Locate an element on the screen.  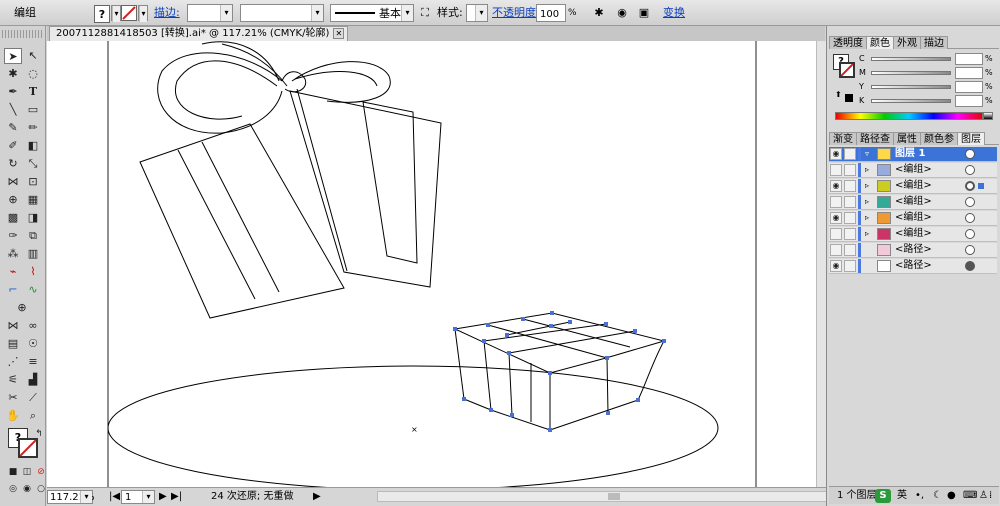
scissors-tool-icon: ✂ is located at coordinates (13, 398).